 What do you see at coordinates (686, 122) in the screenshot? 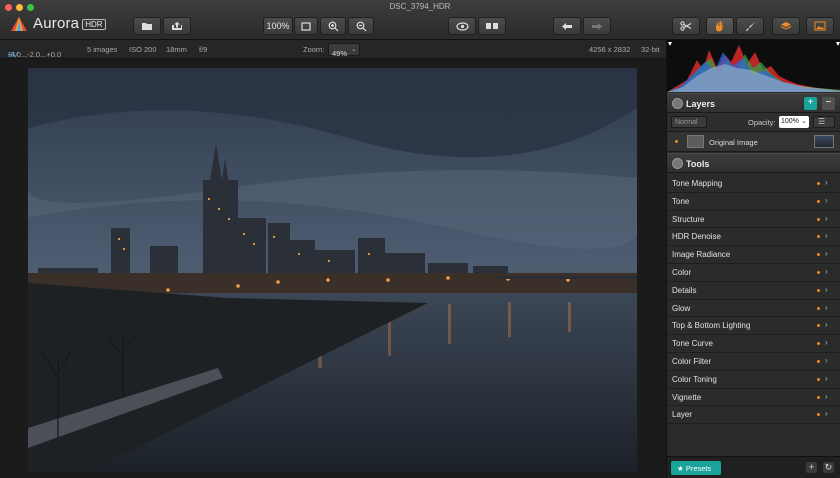
I see `blend-mode-value: Normal` at bounding box center [686, 122].